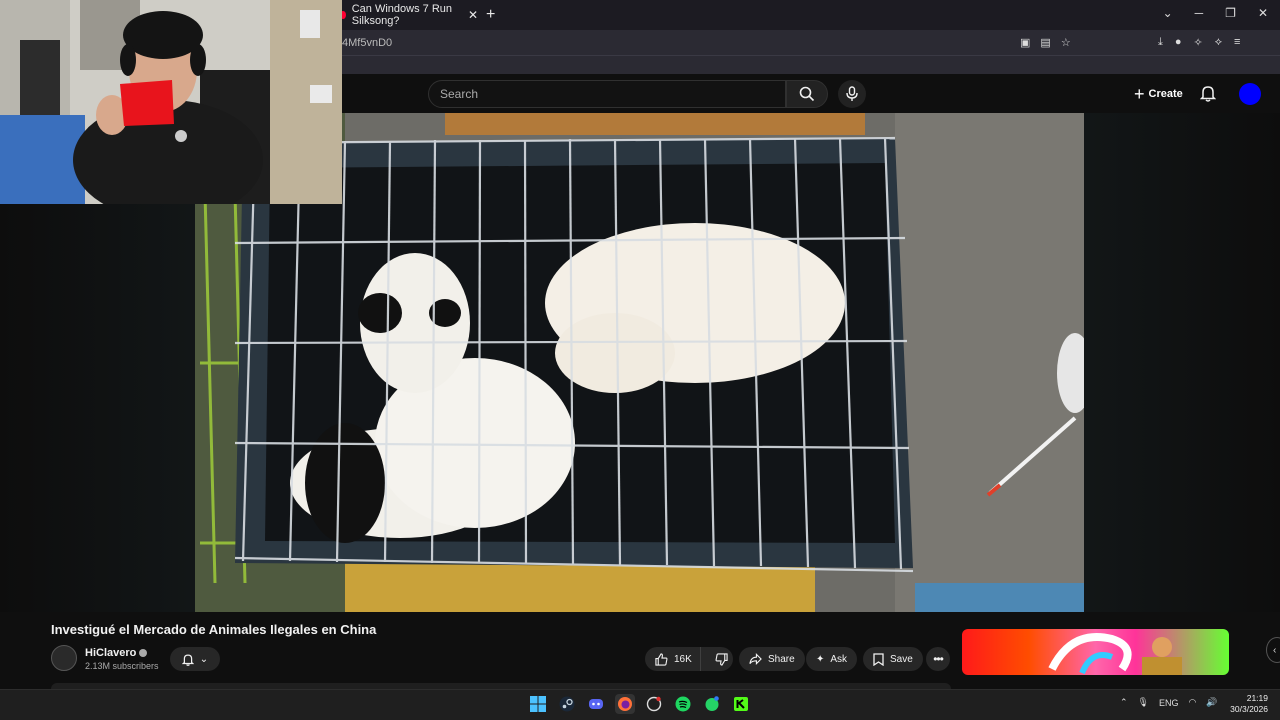 The image size is (1280, 720). I want to click on menu-icon: ≡, so click(1237, 42).